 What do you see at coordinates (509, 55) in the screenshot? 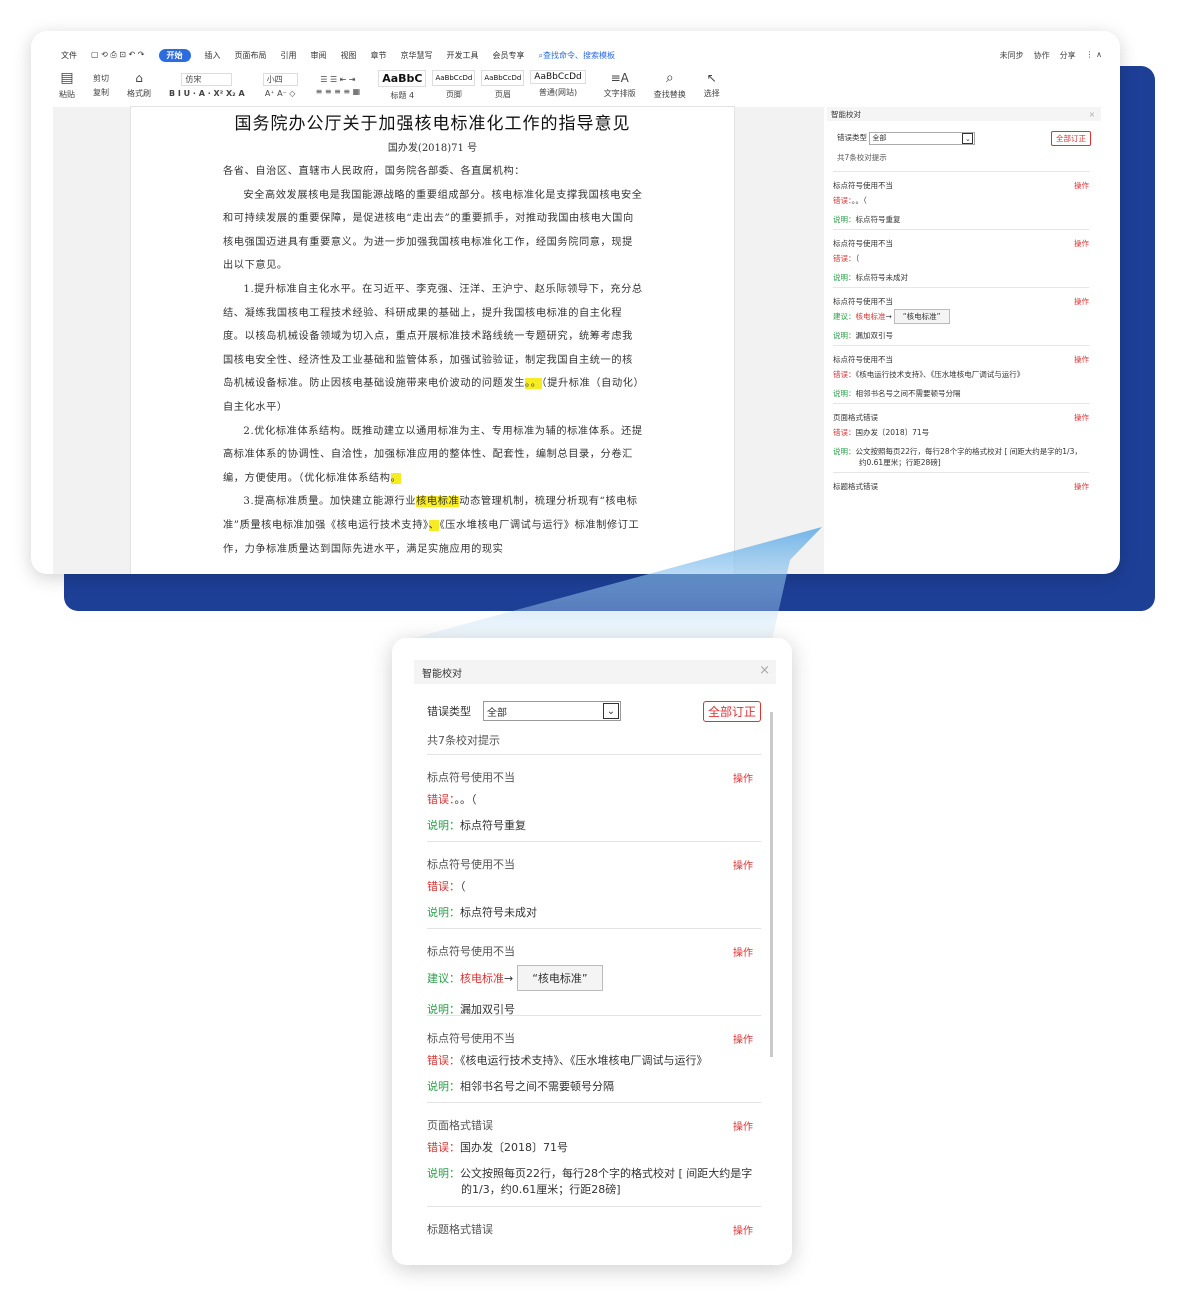
I see `tab-member: 会员专享` at bounding box center [509, 55].